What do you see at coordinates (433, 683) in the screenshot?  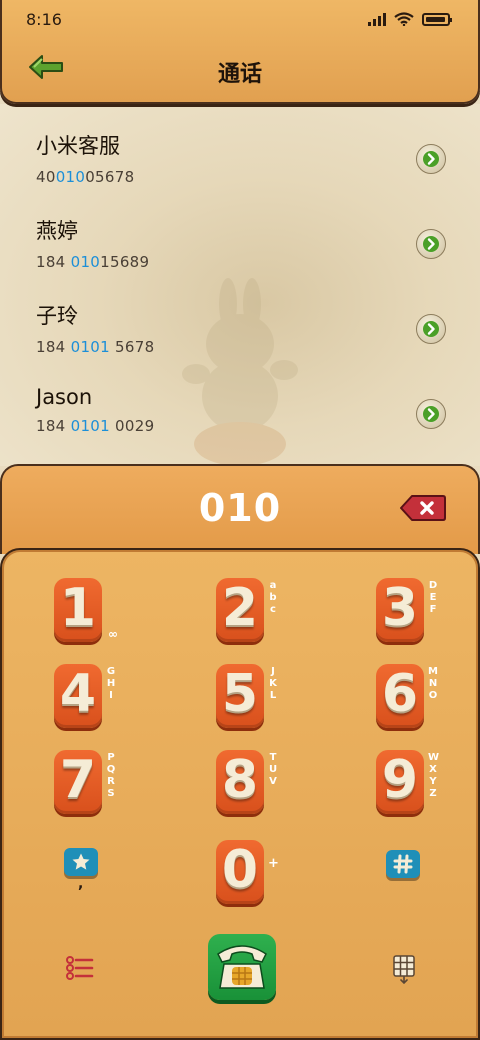 I see `key-letters: MNO` at bounding box center [433, 683].